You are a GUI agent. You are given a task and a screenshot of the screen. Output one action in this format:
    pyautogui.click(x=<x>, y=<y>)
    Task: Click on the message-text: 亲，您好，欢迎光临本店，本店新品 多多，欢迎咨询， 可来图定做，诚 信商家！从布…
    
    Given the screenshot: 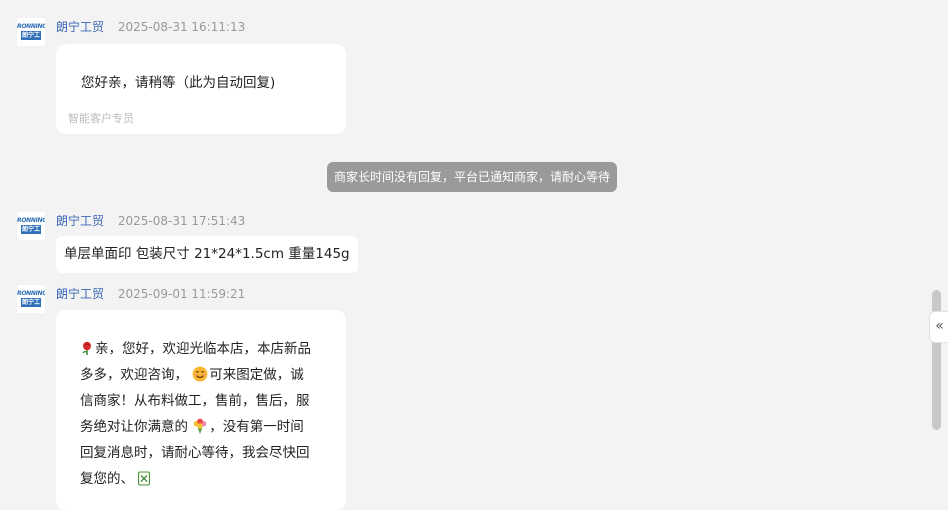 What is the action you would take?
    pyautogui.click(x=195, y=414)
    